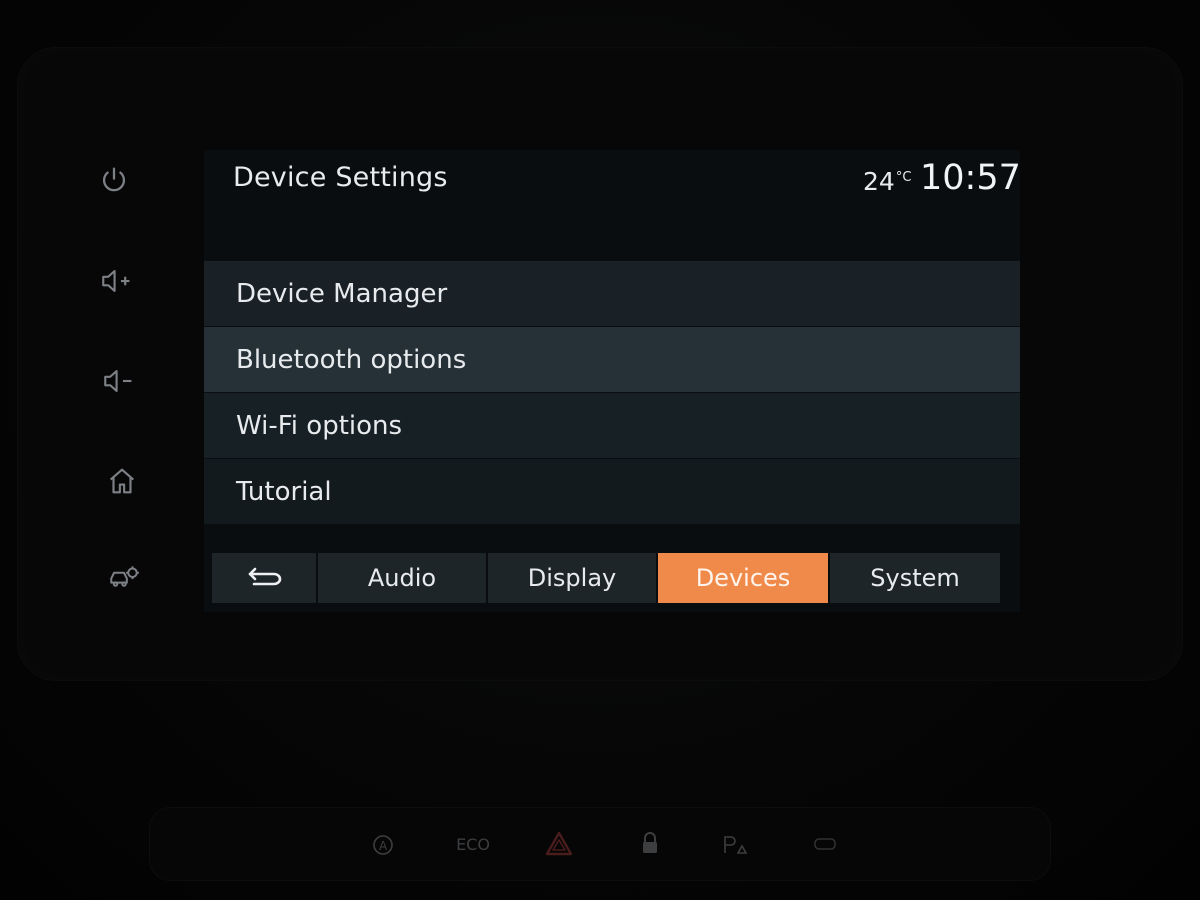  I want to click on tab-label: Devices, so click(743, 578).